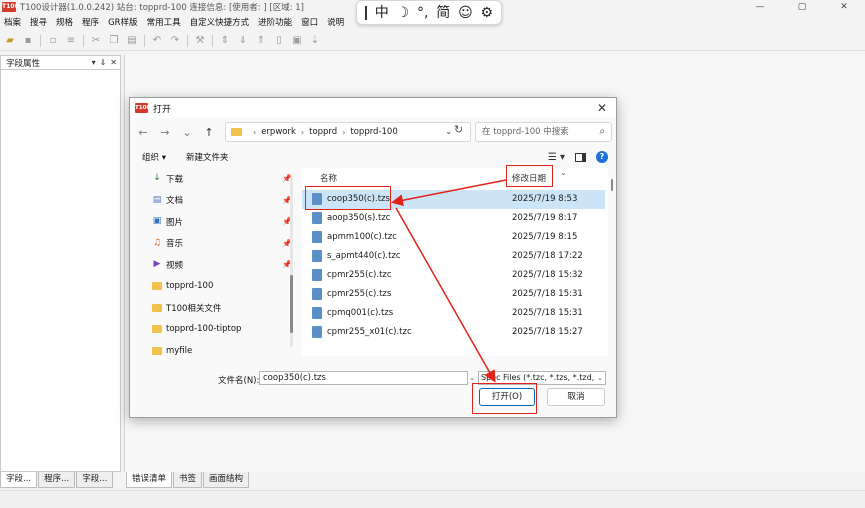 This screenshot has width=865, height=508. Describe the element at coordinates (113, 63) in the screenshot. I see `panel-close-icon: ✕` at that location.